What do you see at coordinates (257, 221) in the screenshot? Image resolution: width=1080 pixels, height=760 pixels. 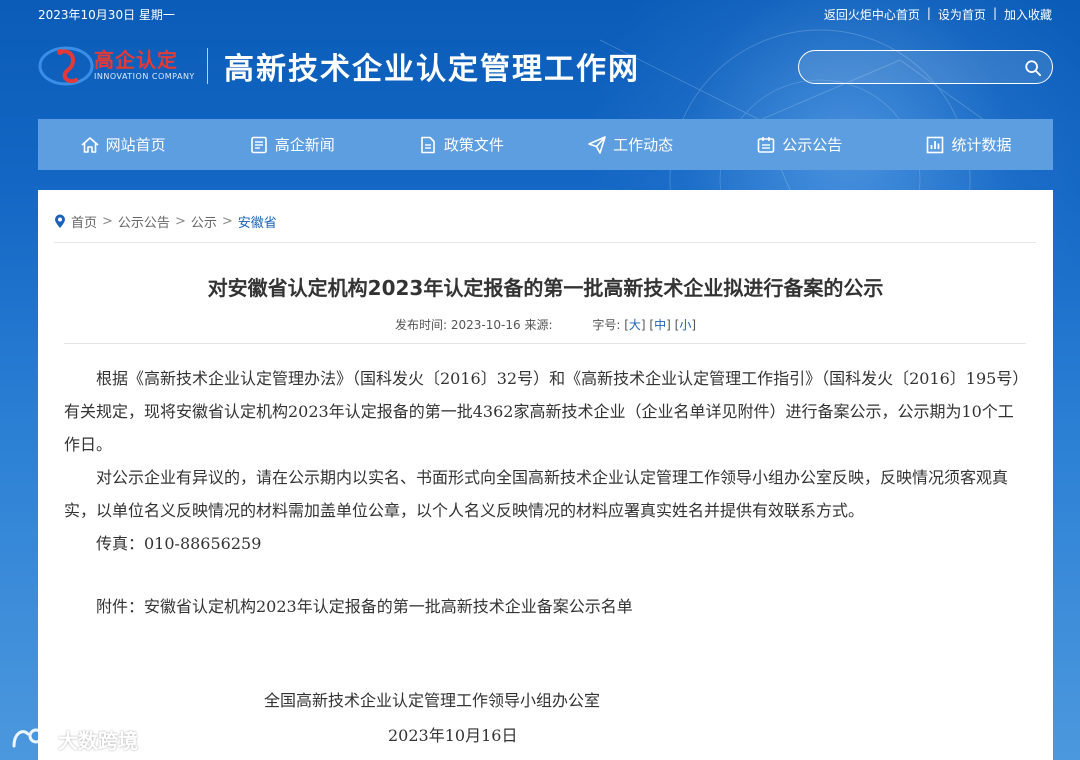 I see `breadcrumb-current: 安徽省` at bounding box center [257, 221].